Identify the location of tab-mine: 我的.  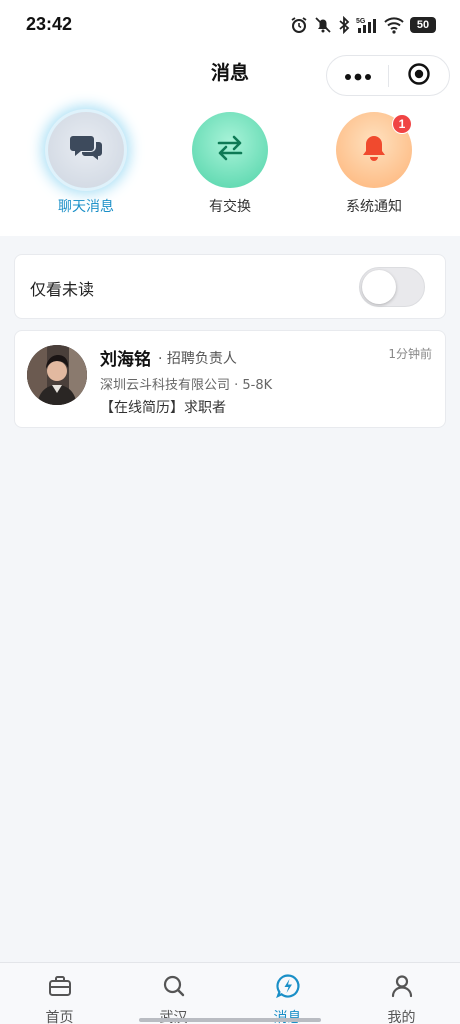
(401, 993).